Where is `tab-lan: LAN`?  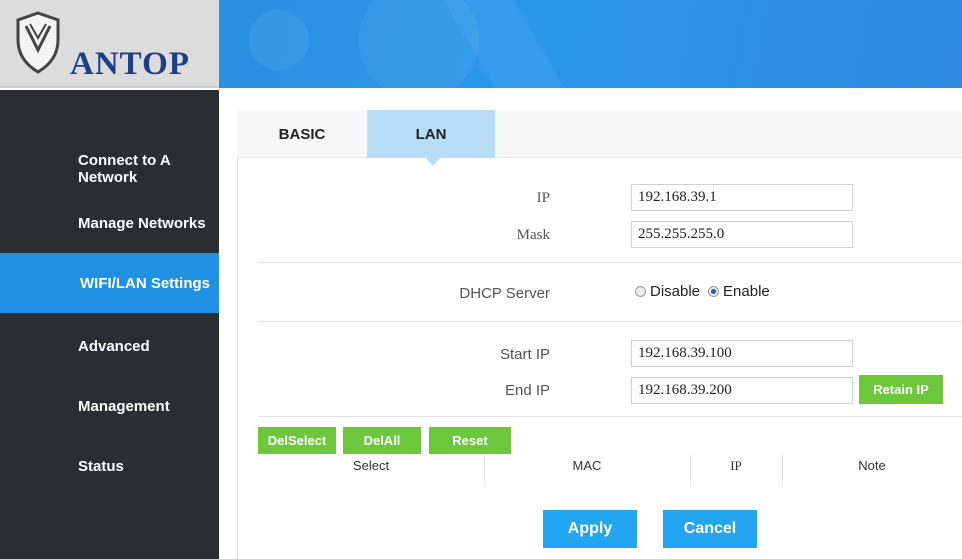
tab-lan: LAN is located at coordinates (431, 134).